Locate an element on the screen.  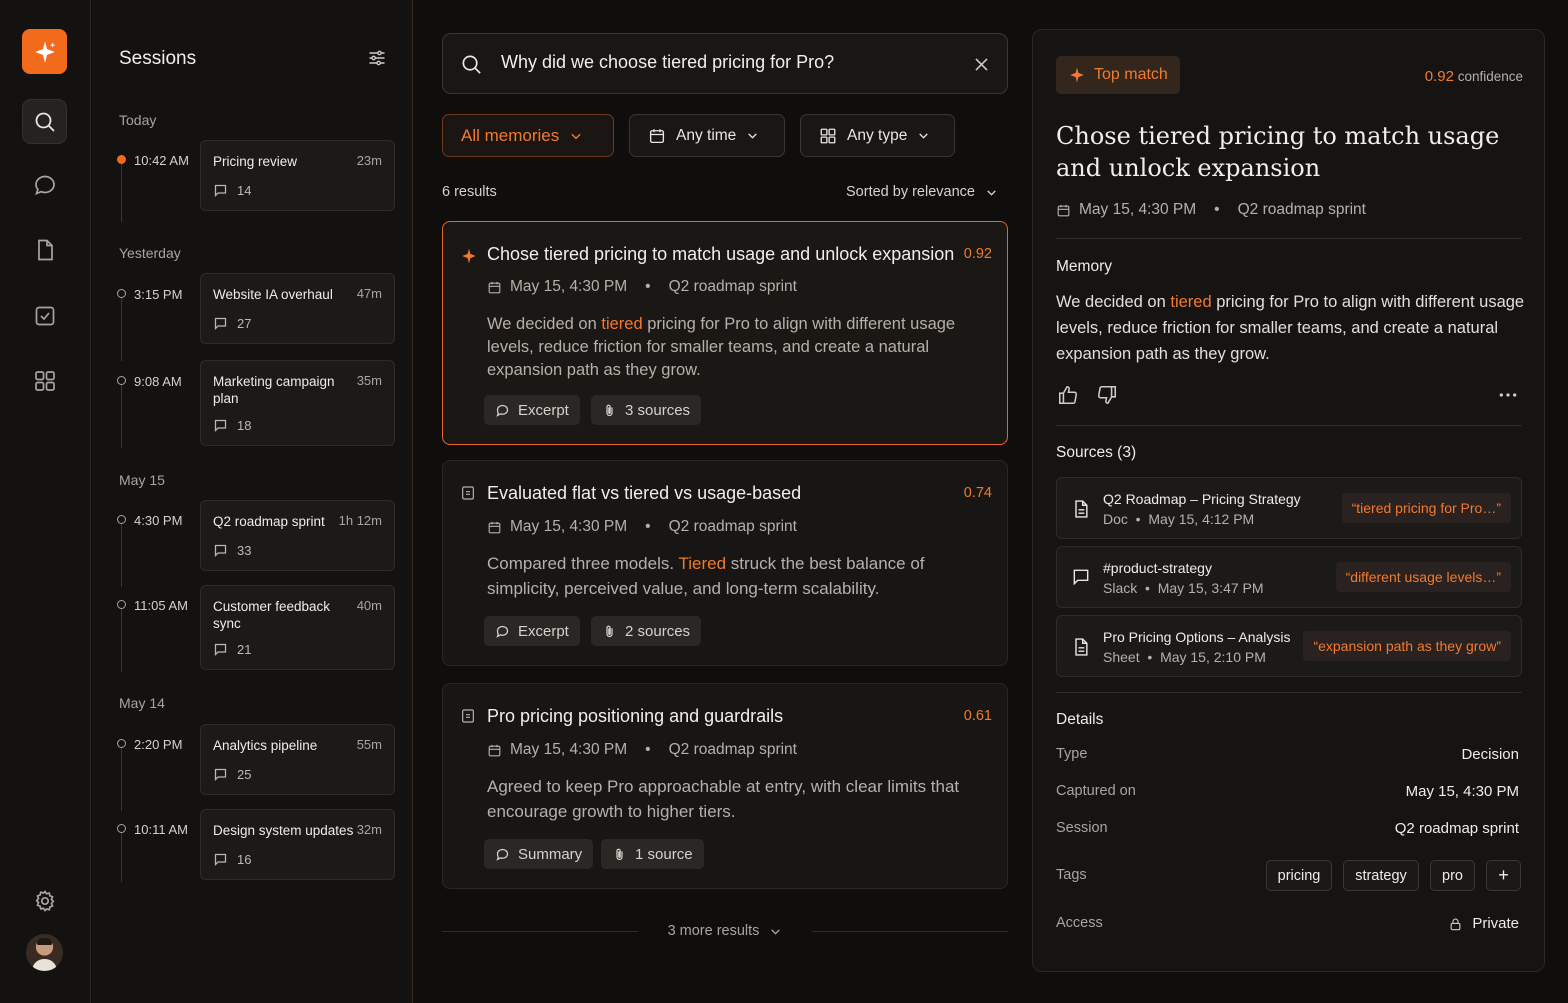
sliders-icon is located at coordinates (377, 58).